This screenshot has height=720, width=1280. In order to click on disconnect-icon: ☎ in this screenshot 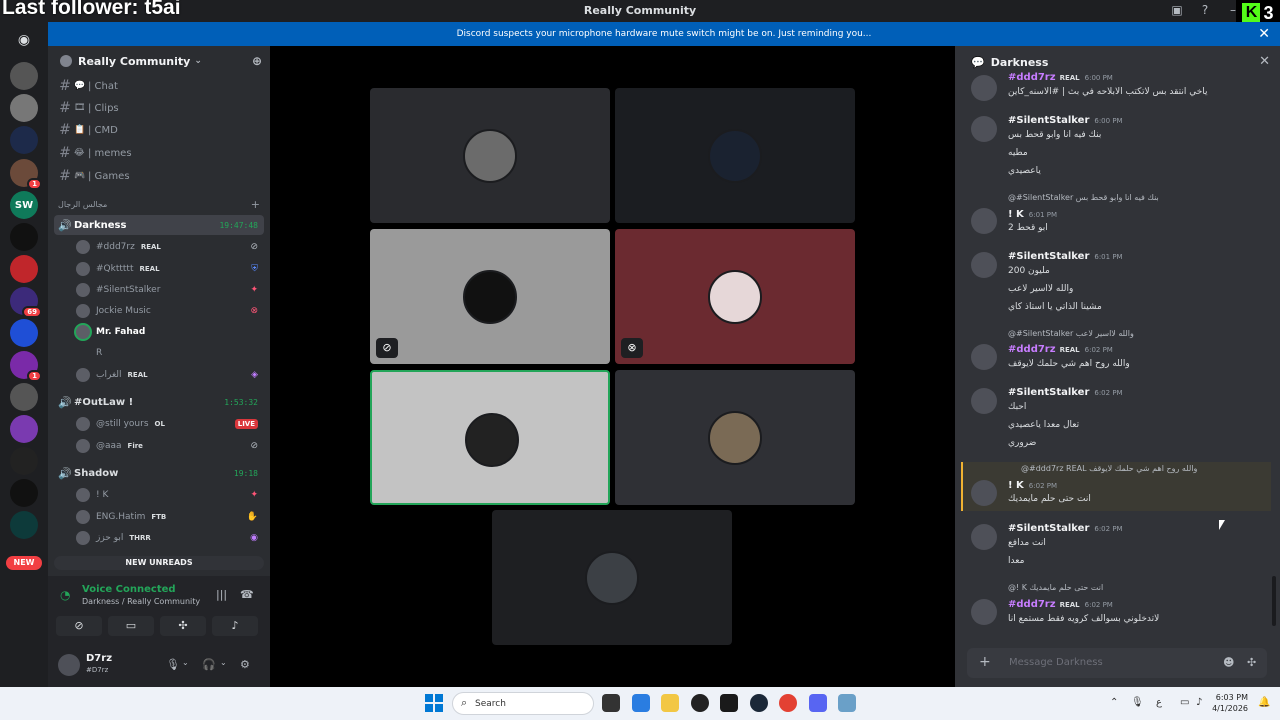, I will do `click(247, 594)`.